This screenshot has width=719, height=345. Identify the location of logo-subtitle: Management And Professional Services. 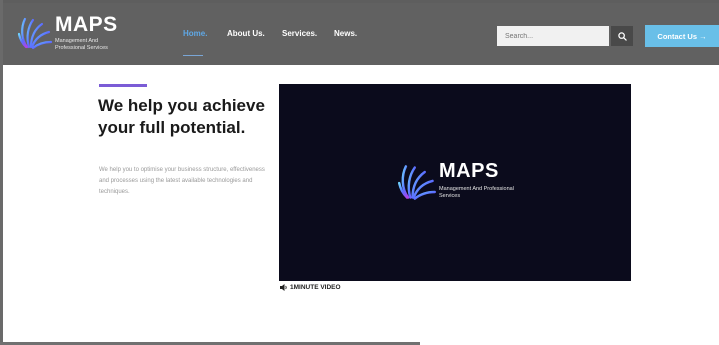
(81, 44).